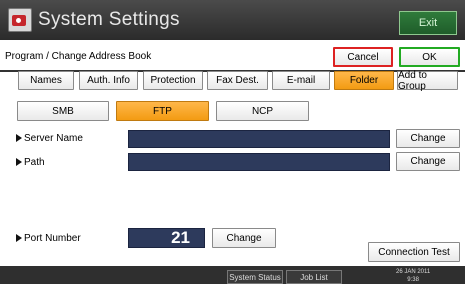 The height and width of the screenshot is (284, 465). Describe the element at coordinates (109, 19) in the screenshot. I see `page-title: System Settings` at that location.